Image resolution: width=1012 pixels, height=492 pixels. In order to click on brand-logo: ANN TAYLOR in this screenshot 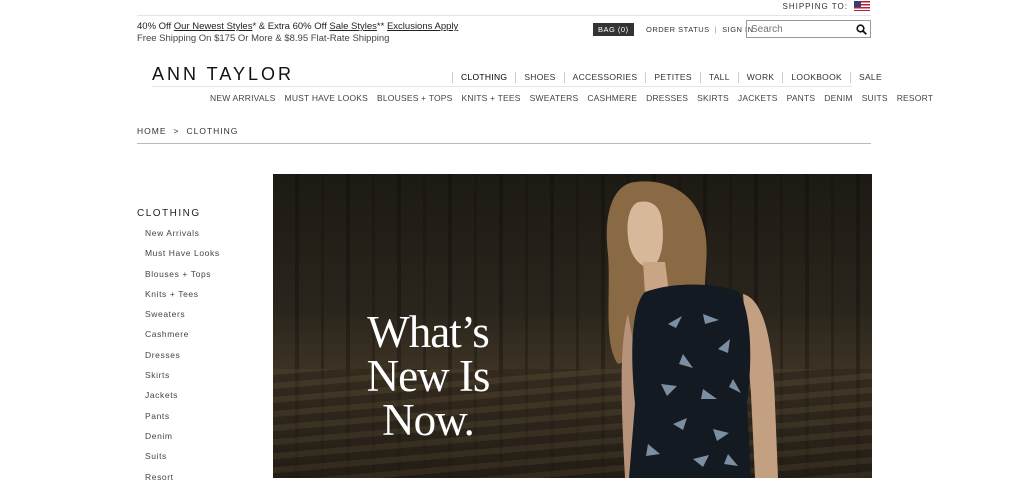, I will do `click(223, 74)`.